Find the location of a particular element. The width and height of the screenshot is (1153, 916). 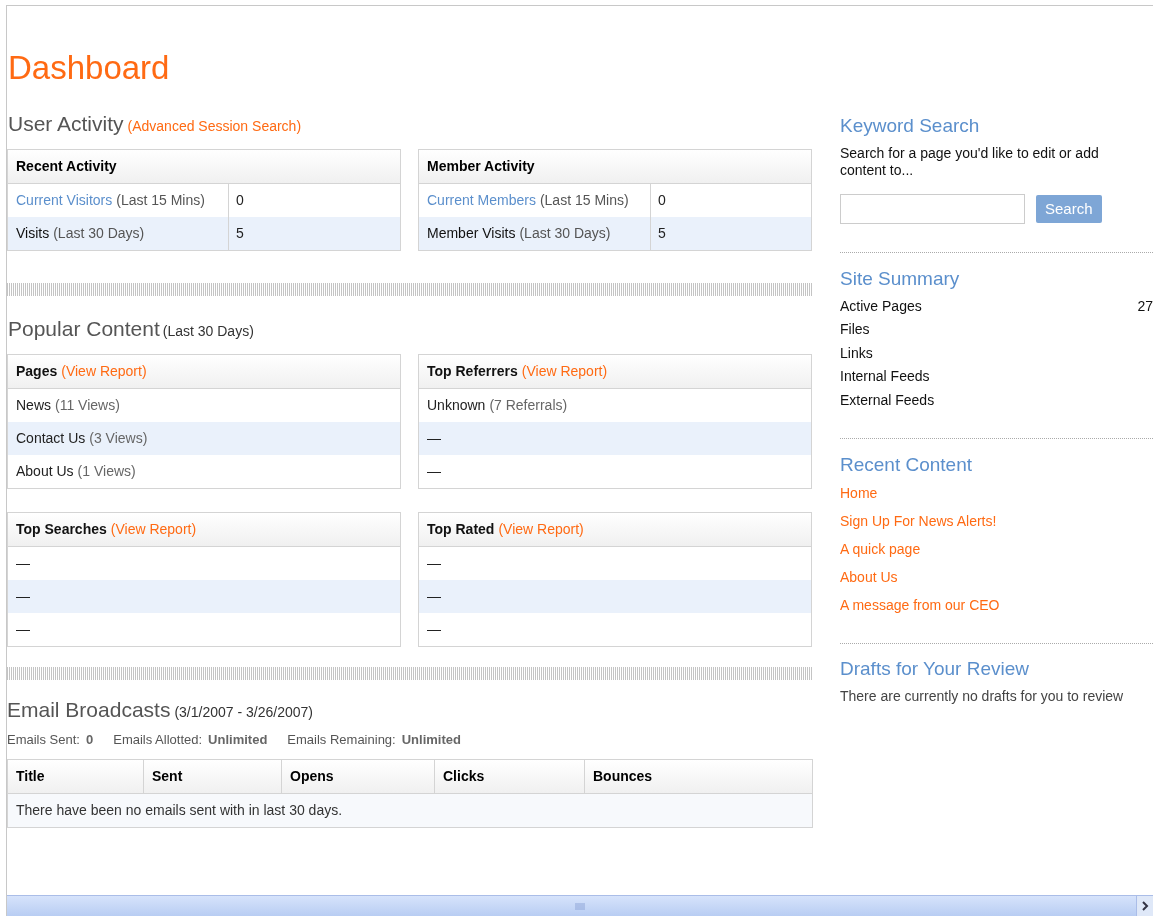

count-note: (7 Referrals) is located at coordinates (528, 405).